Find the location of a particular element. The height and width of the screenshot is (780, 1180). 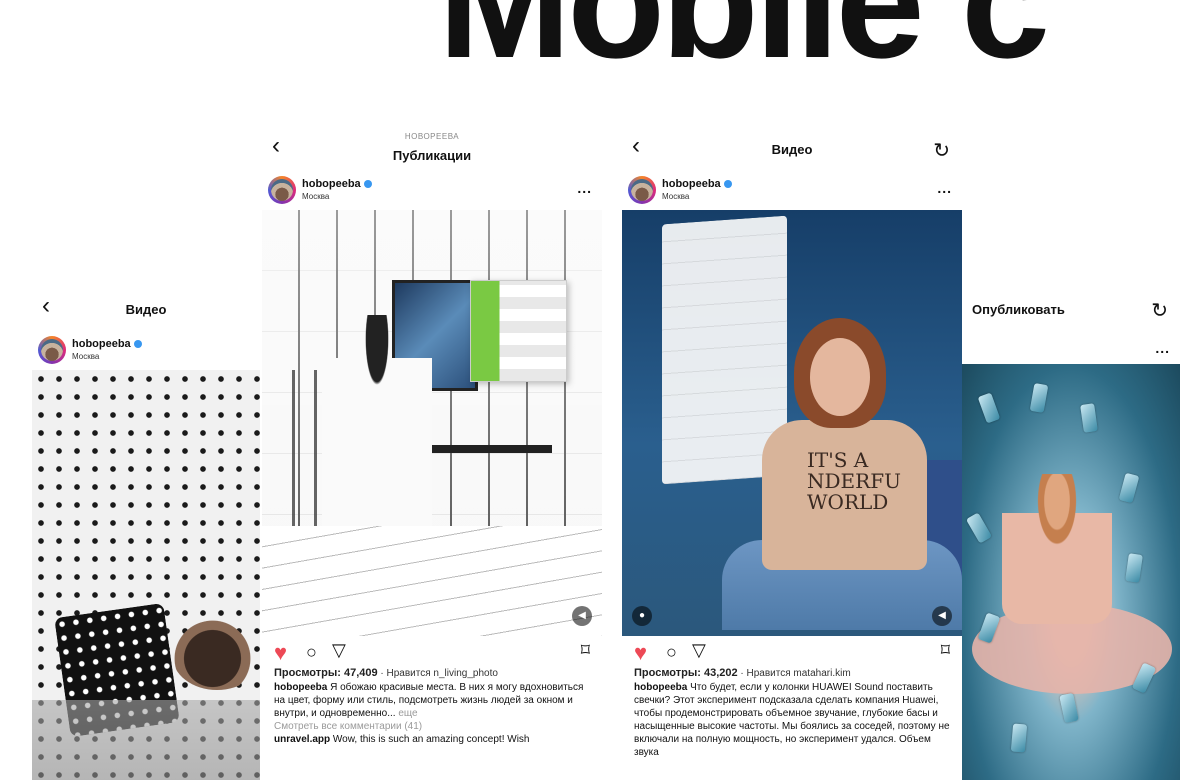

table-shape is located at coordinates (492, 449).